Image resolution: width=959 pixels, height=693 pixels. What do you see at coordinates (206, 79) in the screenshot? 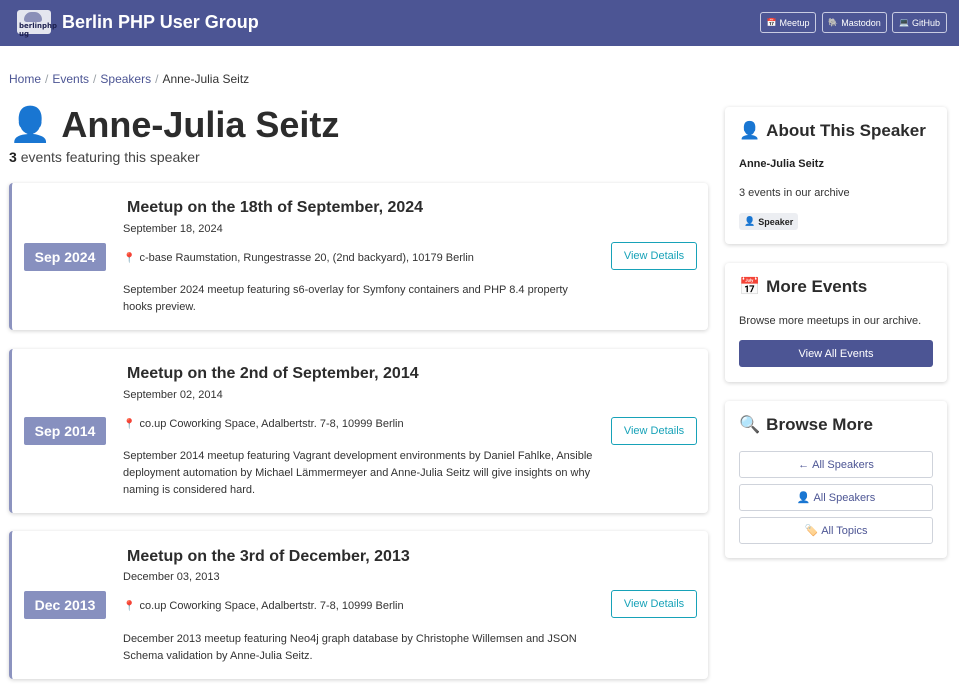
I see `breadcrumb-current: Anne-Julia Seitz` at bounding box center [206, 79].